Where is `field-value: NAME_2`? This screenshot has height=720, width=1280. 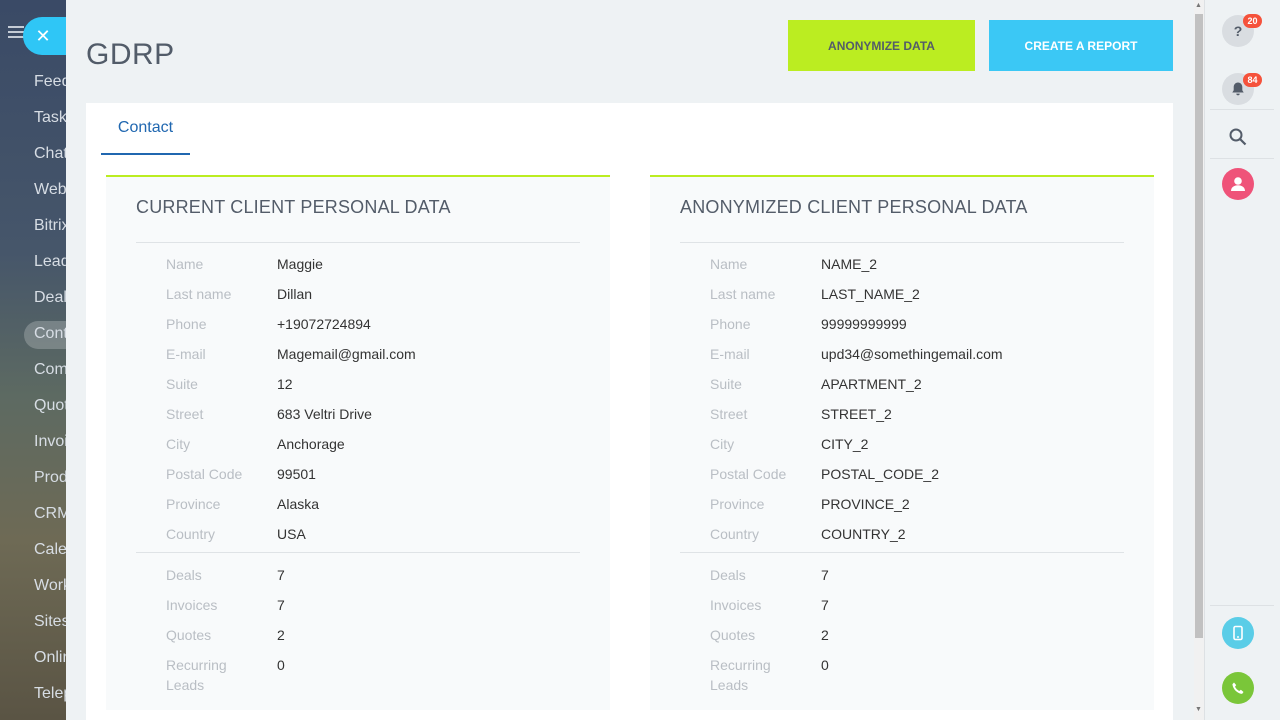
field-value: NAME_2 is located at coordinates (849, 264).